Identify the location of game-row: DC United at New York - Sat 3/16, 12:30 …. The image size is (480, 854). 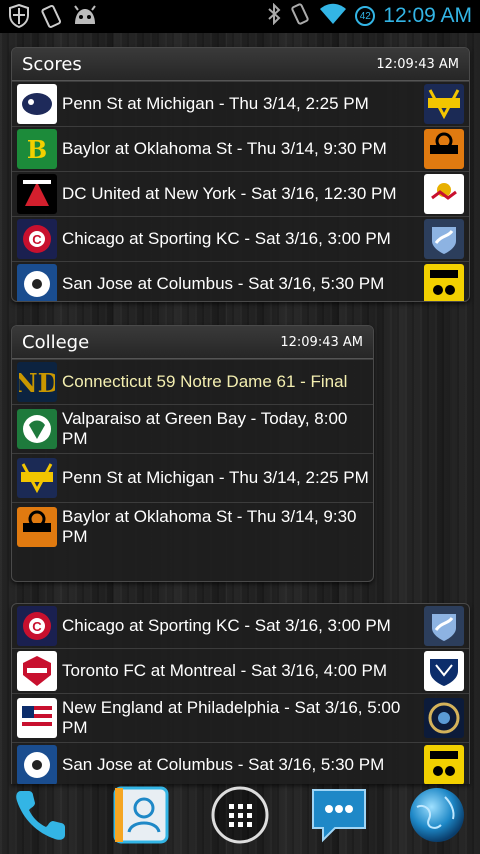
(240, 193).